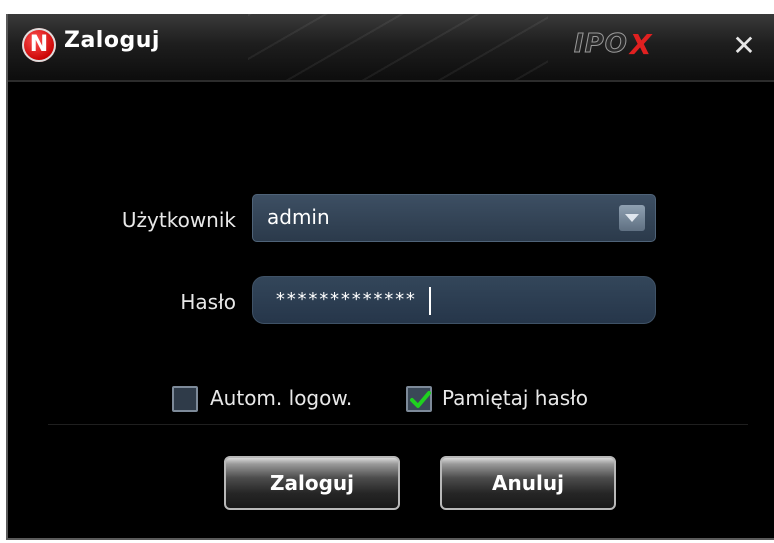 The width and height of the screenshot is (774, 543). Describe the element at coordinates (398, 424) in the screenshot. I see `divider` at that location.